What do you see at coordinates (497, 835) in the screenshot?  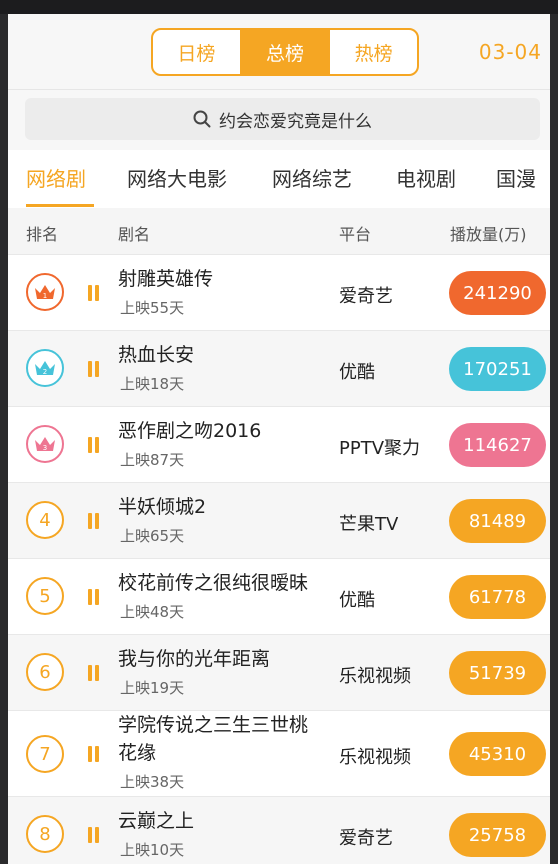 I see `play-count-badge: 25758` at bounding box center [497, 835].